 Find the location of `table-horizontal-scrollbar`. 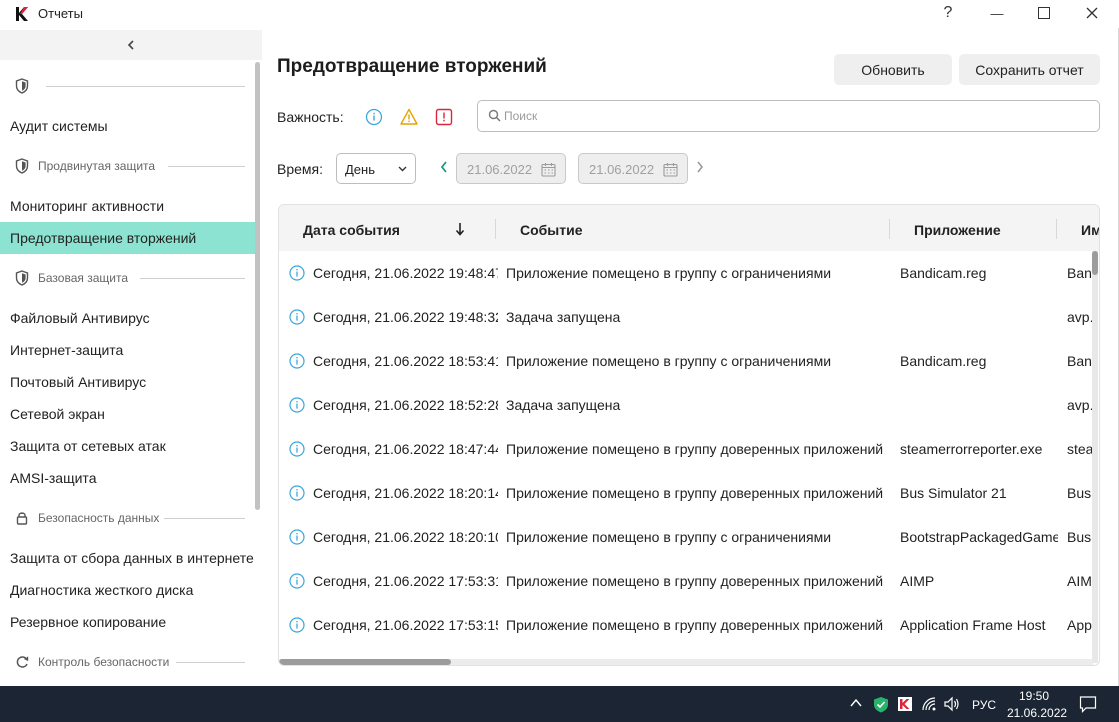

table-horizontal-scrollbar is located at coordinates (686, 662).